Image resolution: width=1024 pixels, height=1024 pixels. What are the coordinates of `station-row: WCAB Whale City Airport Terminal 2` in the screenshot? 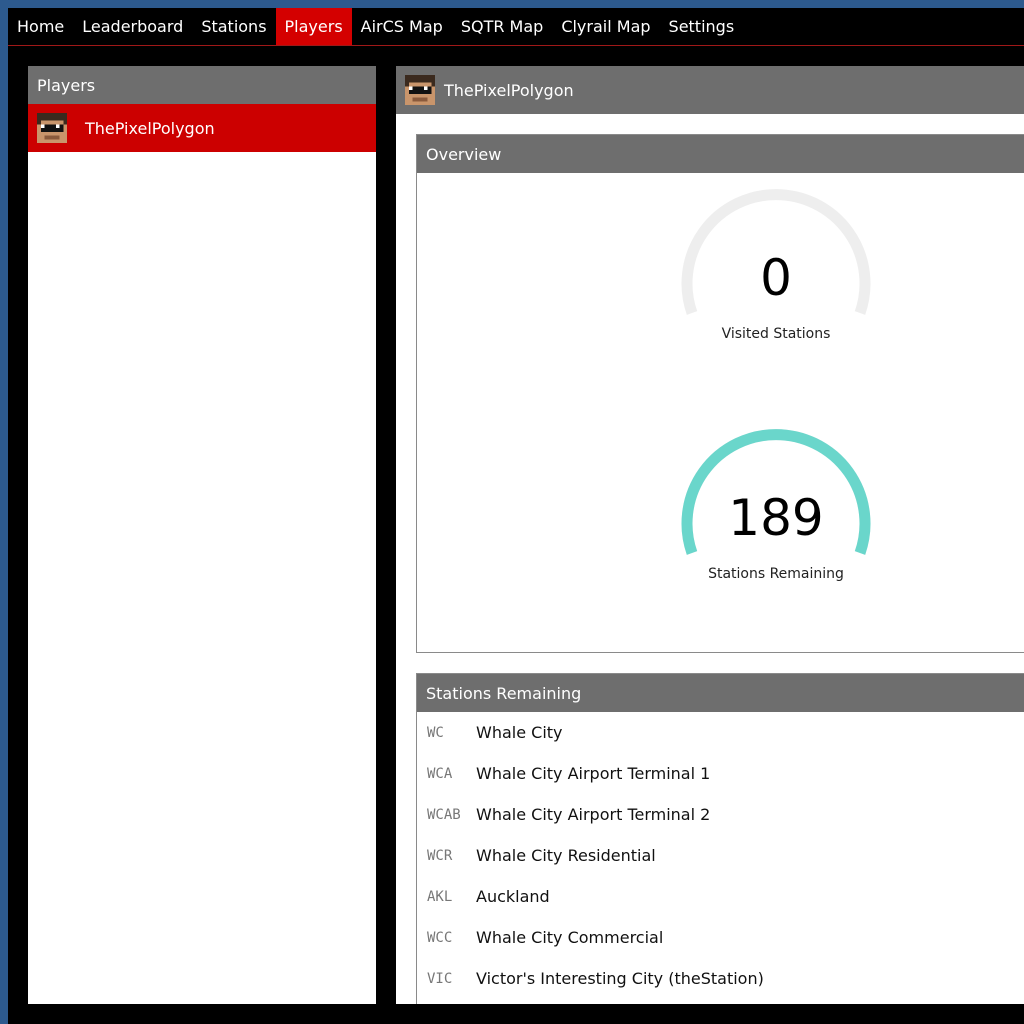 It's located at (720, 814).